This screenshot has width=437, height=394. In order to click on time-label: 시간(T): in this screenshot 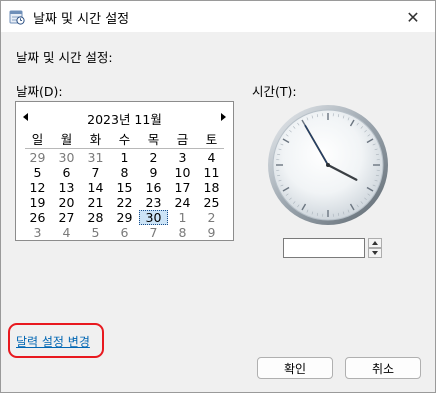, I will do `click(274, 91)`.